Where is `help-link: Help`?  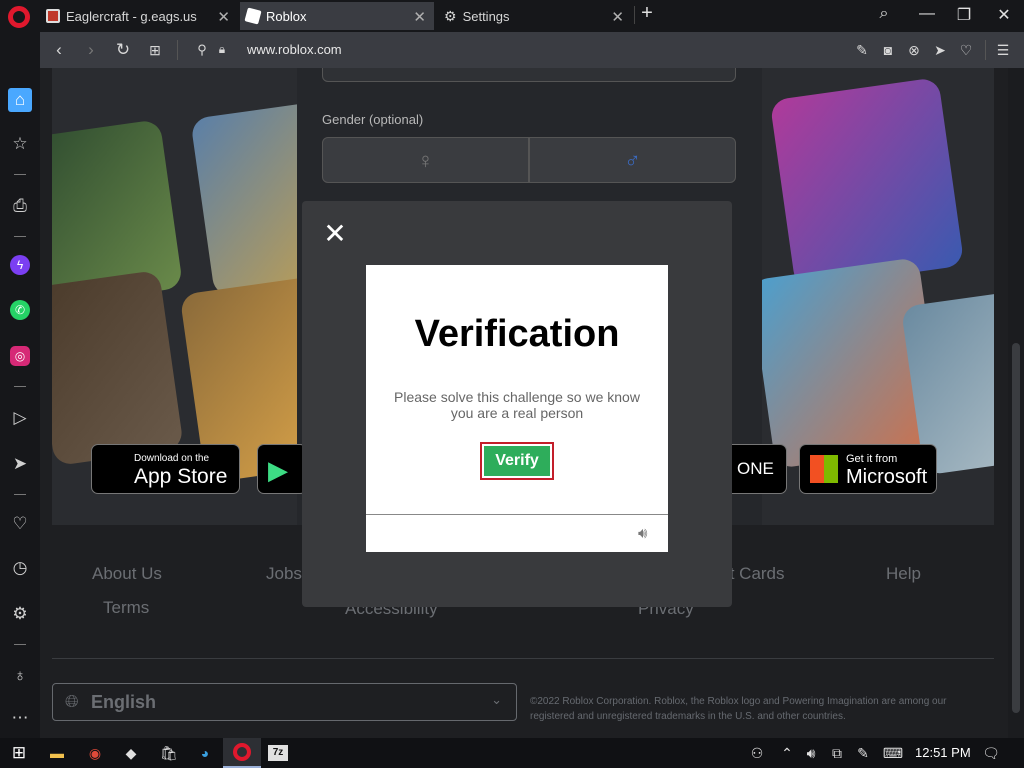
help-link: Help is located at coordinates (903, 574).